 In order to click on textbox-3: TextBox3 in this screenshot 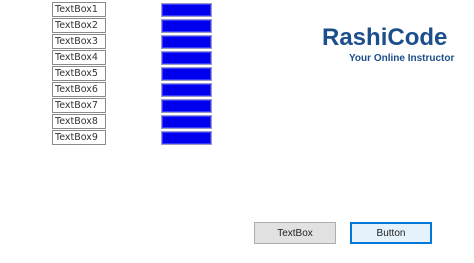, I will do `click(79, 41)`.